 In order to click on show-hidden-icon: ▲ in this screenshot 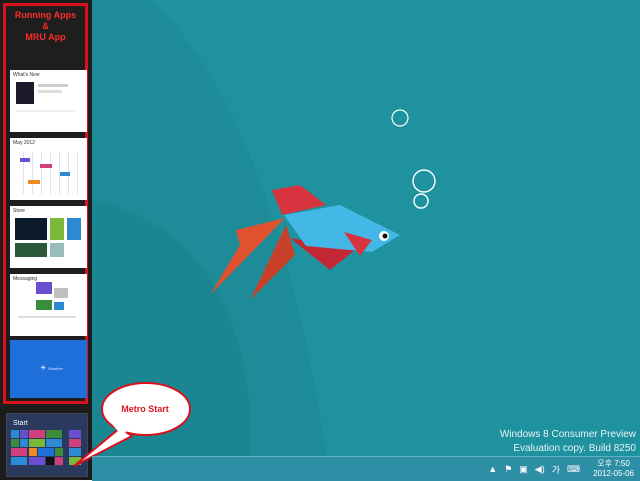, I will do `click(492, 469)`.